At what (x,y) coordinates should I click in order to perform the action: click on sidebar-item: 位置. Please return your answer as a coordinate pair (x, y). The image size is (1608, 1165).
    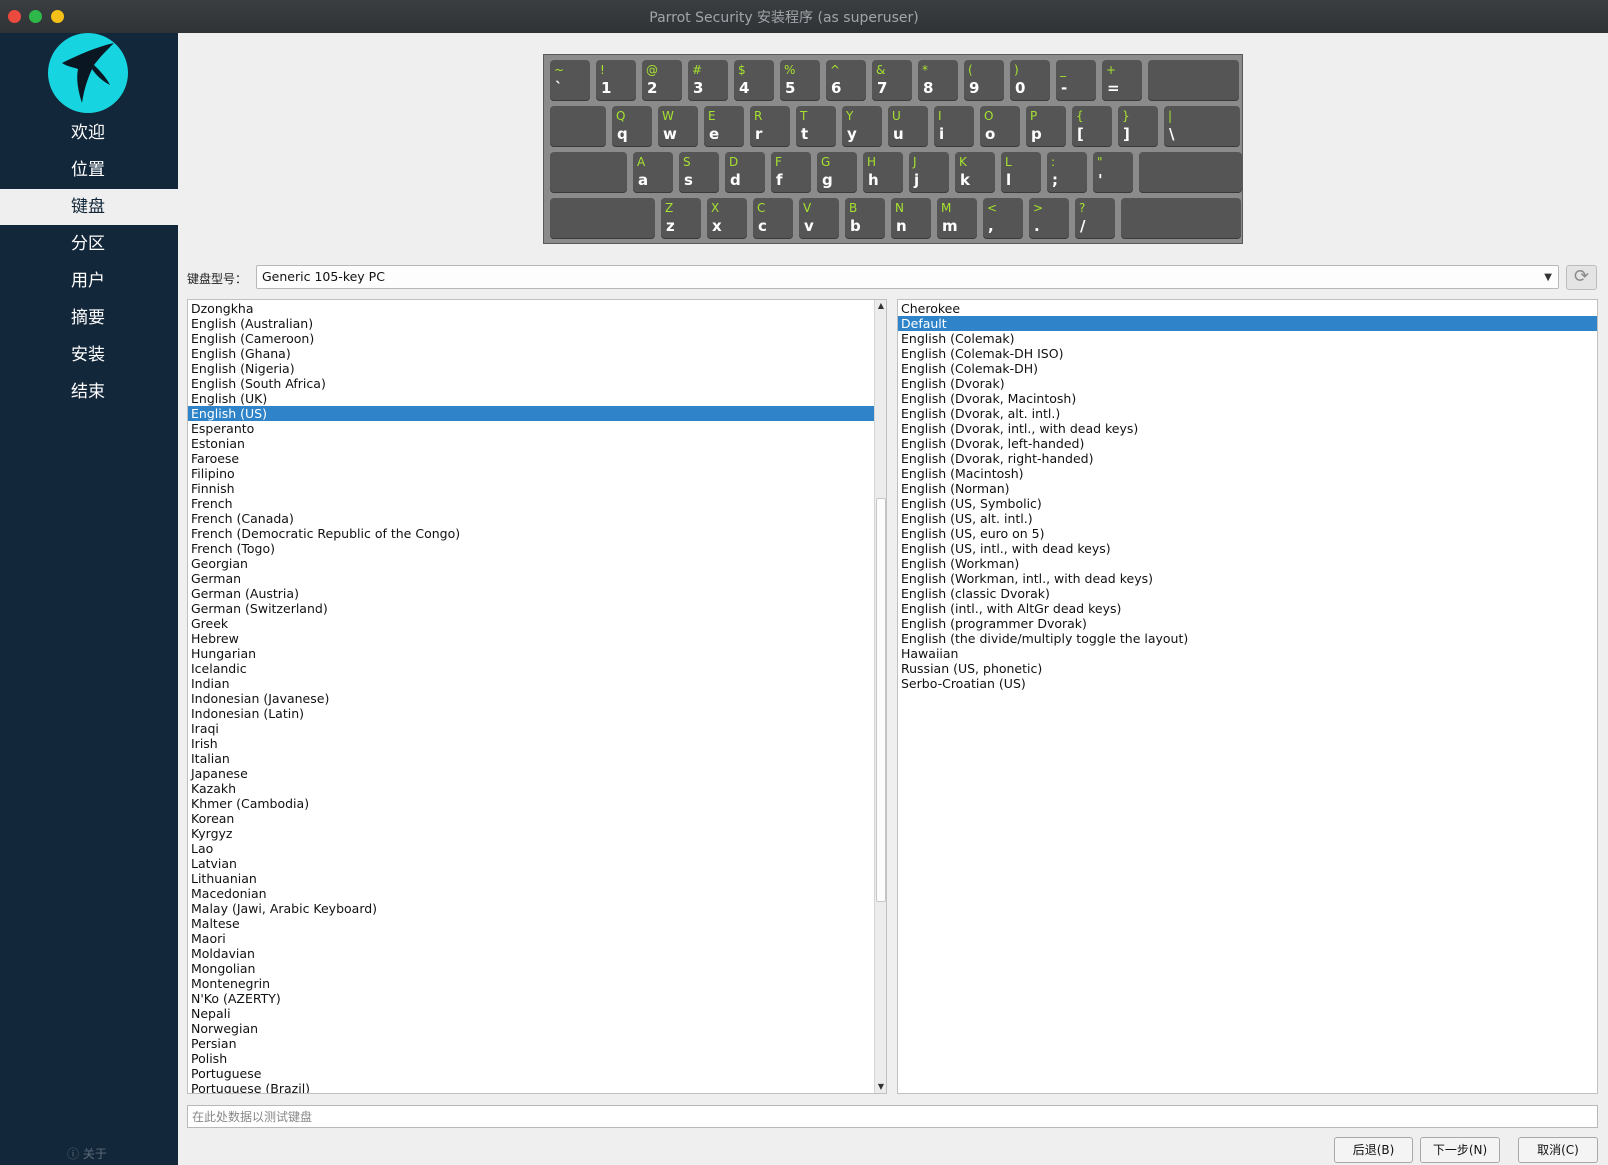
    Looking at the image, I should click on (89, 170).